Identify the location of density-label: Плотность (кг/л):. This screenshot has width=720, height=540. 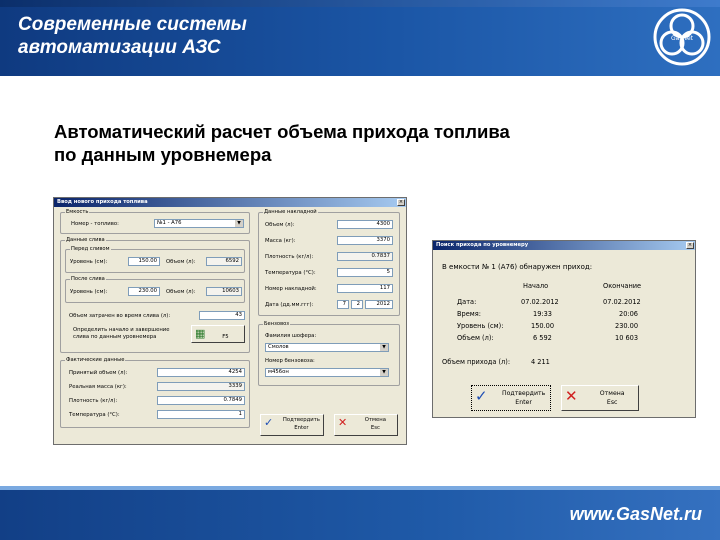
(93, 401).